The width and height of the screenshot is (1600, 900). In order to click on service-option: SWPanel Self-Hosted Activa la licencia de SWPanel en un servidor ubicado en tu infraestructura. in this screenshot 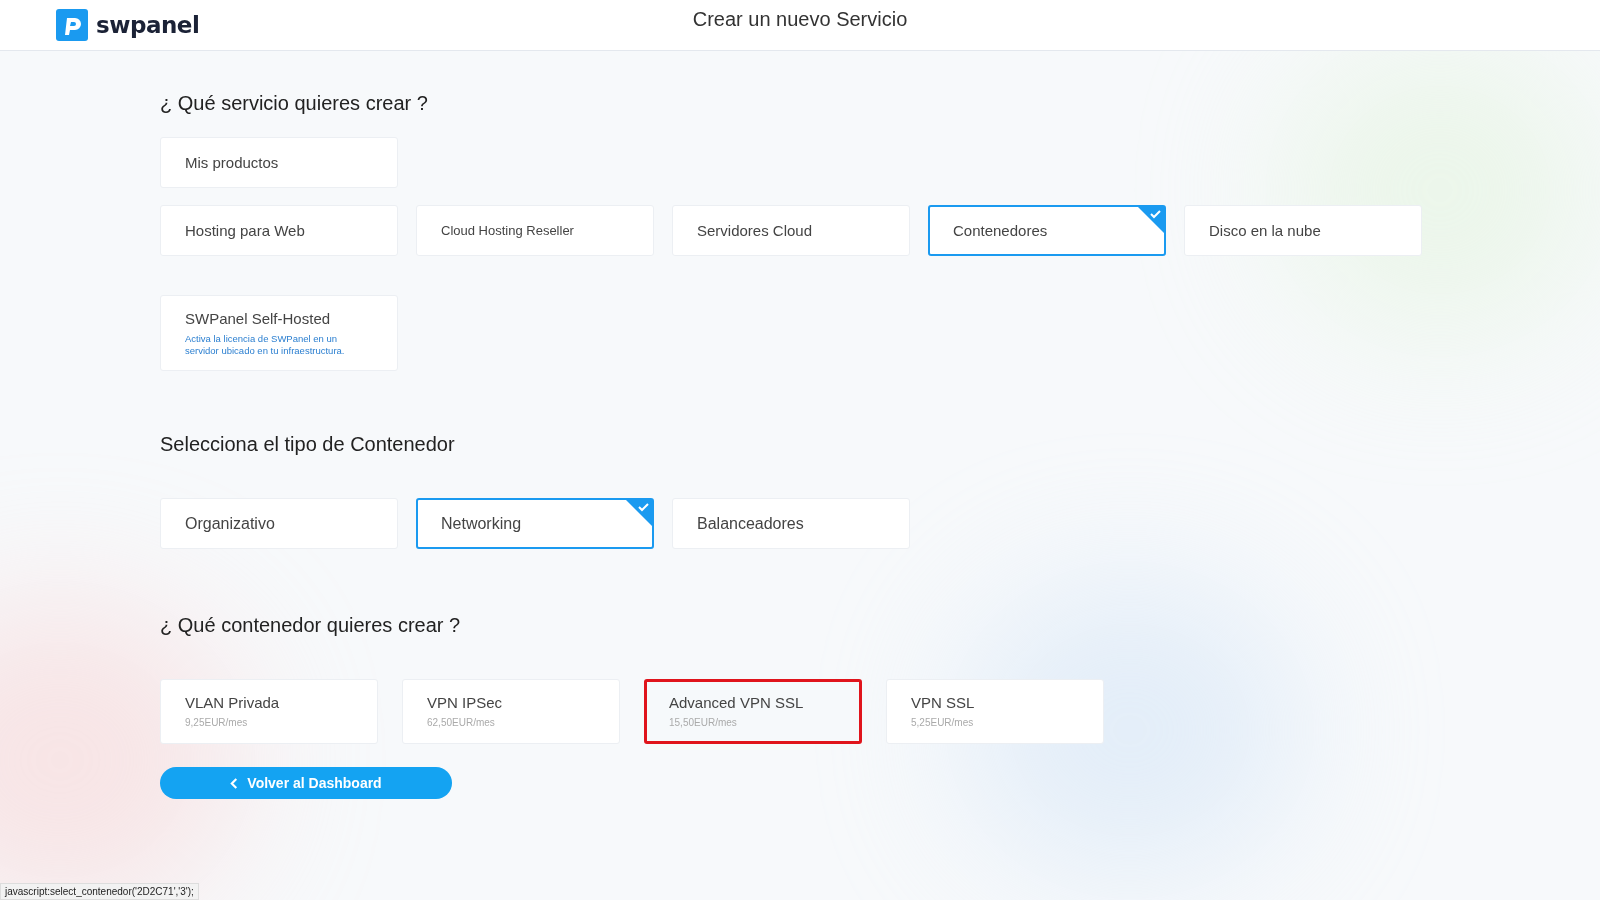, I will do `click(279, 333)`.